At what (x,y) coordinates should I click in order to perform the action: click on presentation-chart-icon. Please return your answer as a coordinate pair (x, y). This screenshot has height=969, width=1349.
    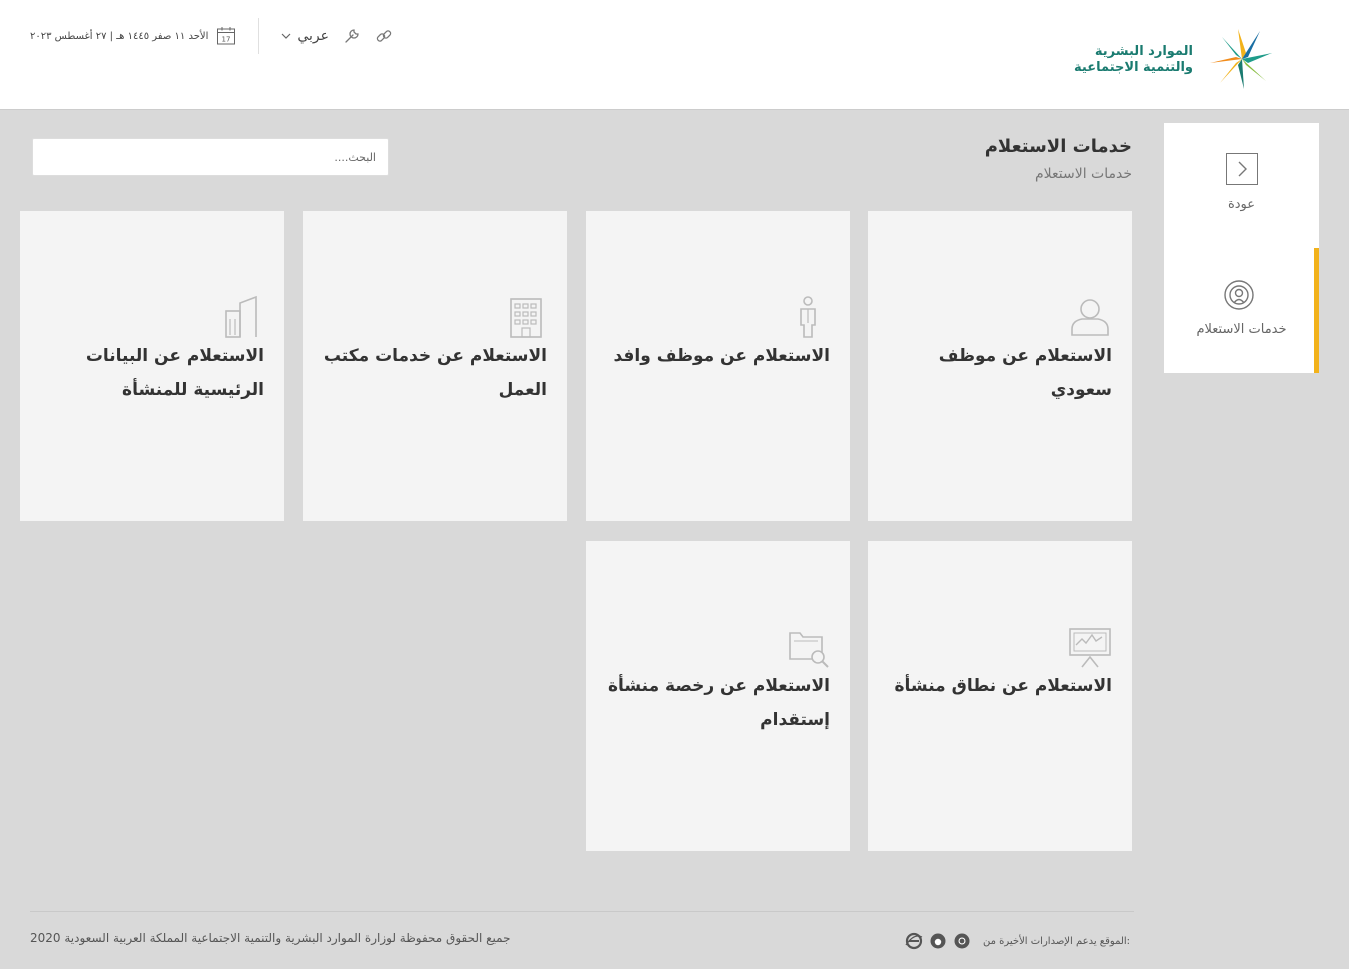
    Looking at the image, I should click on (1090, 648).